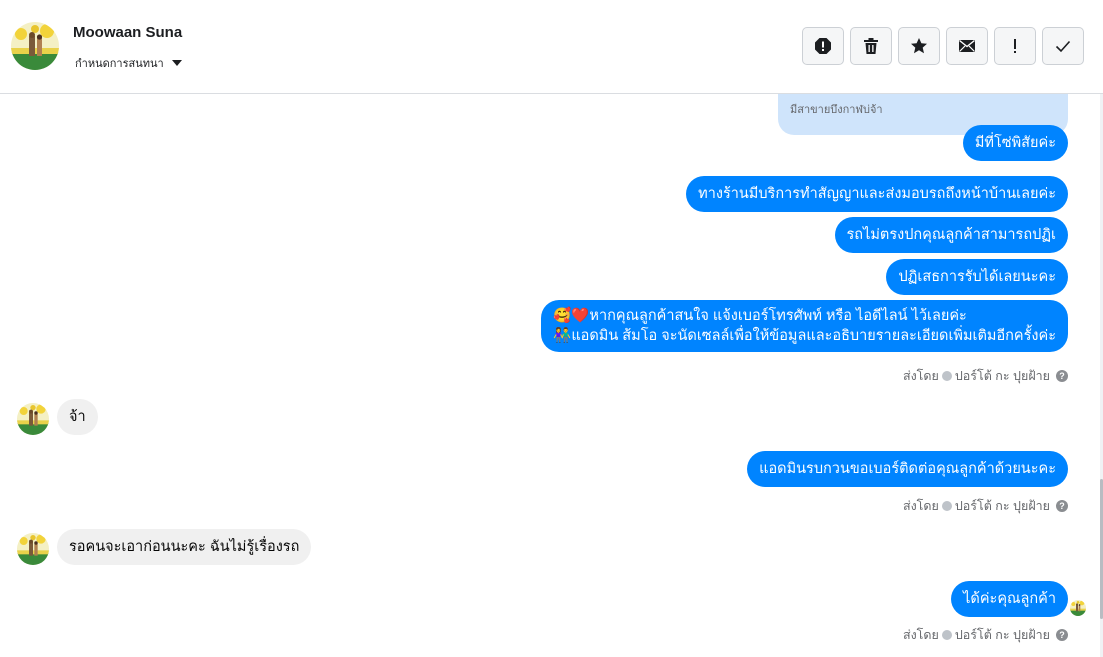  I want to click on conversation-header: Moowaan Suna กำหนดการสนทนา, so click(551, 47).